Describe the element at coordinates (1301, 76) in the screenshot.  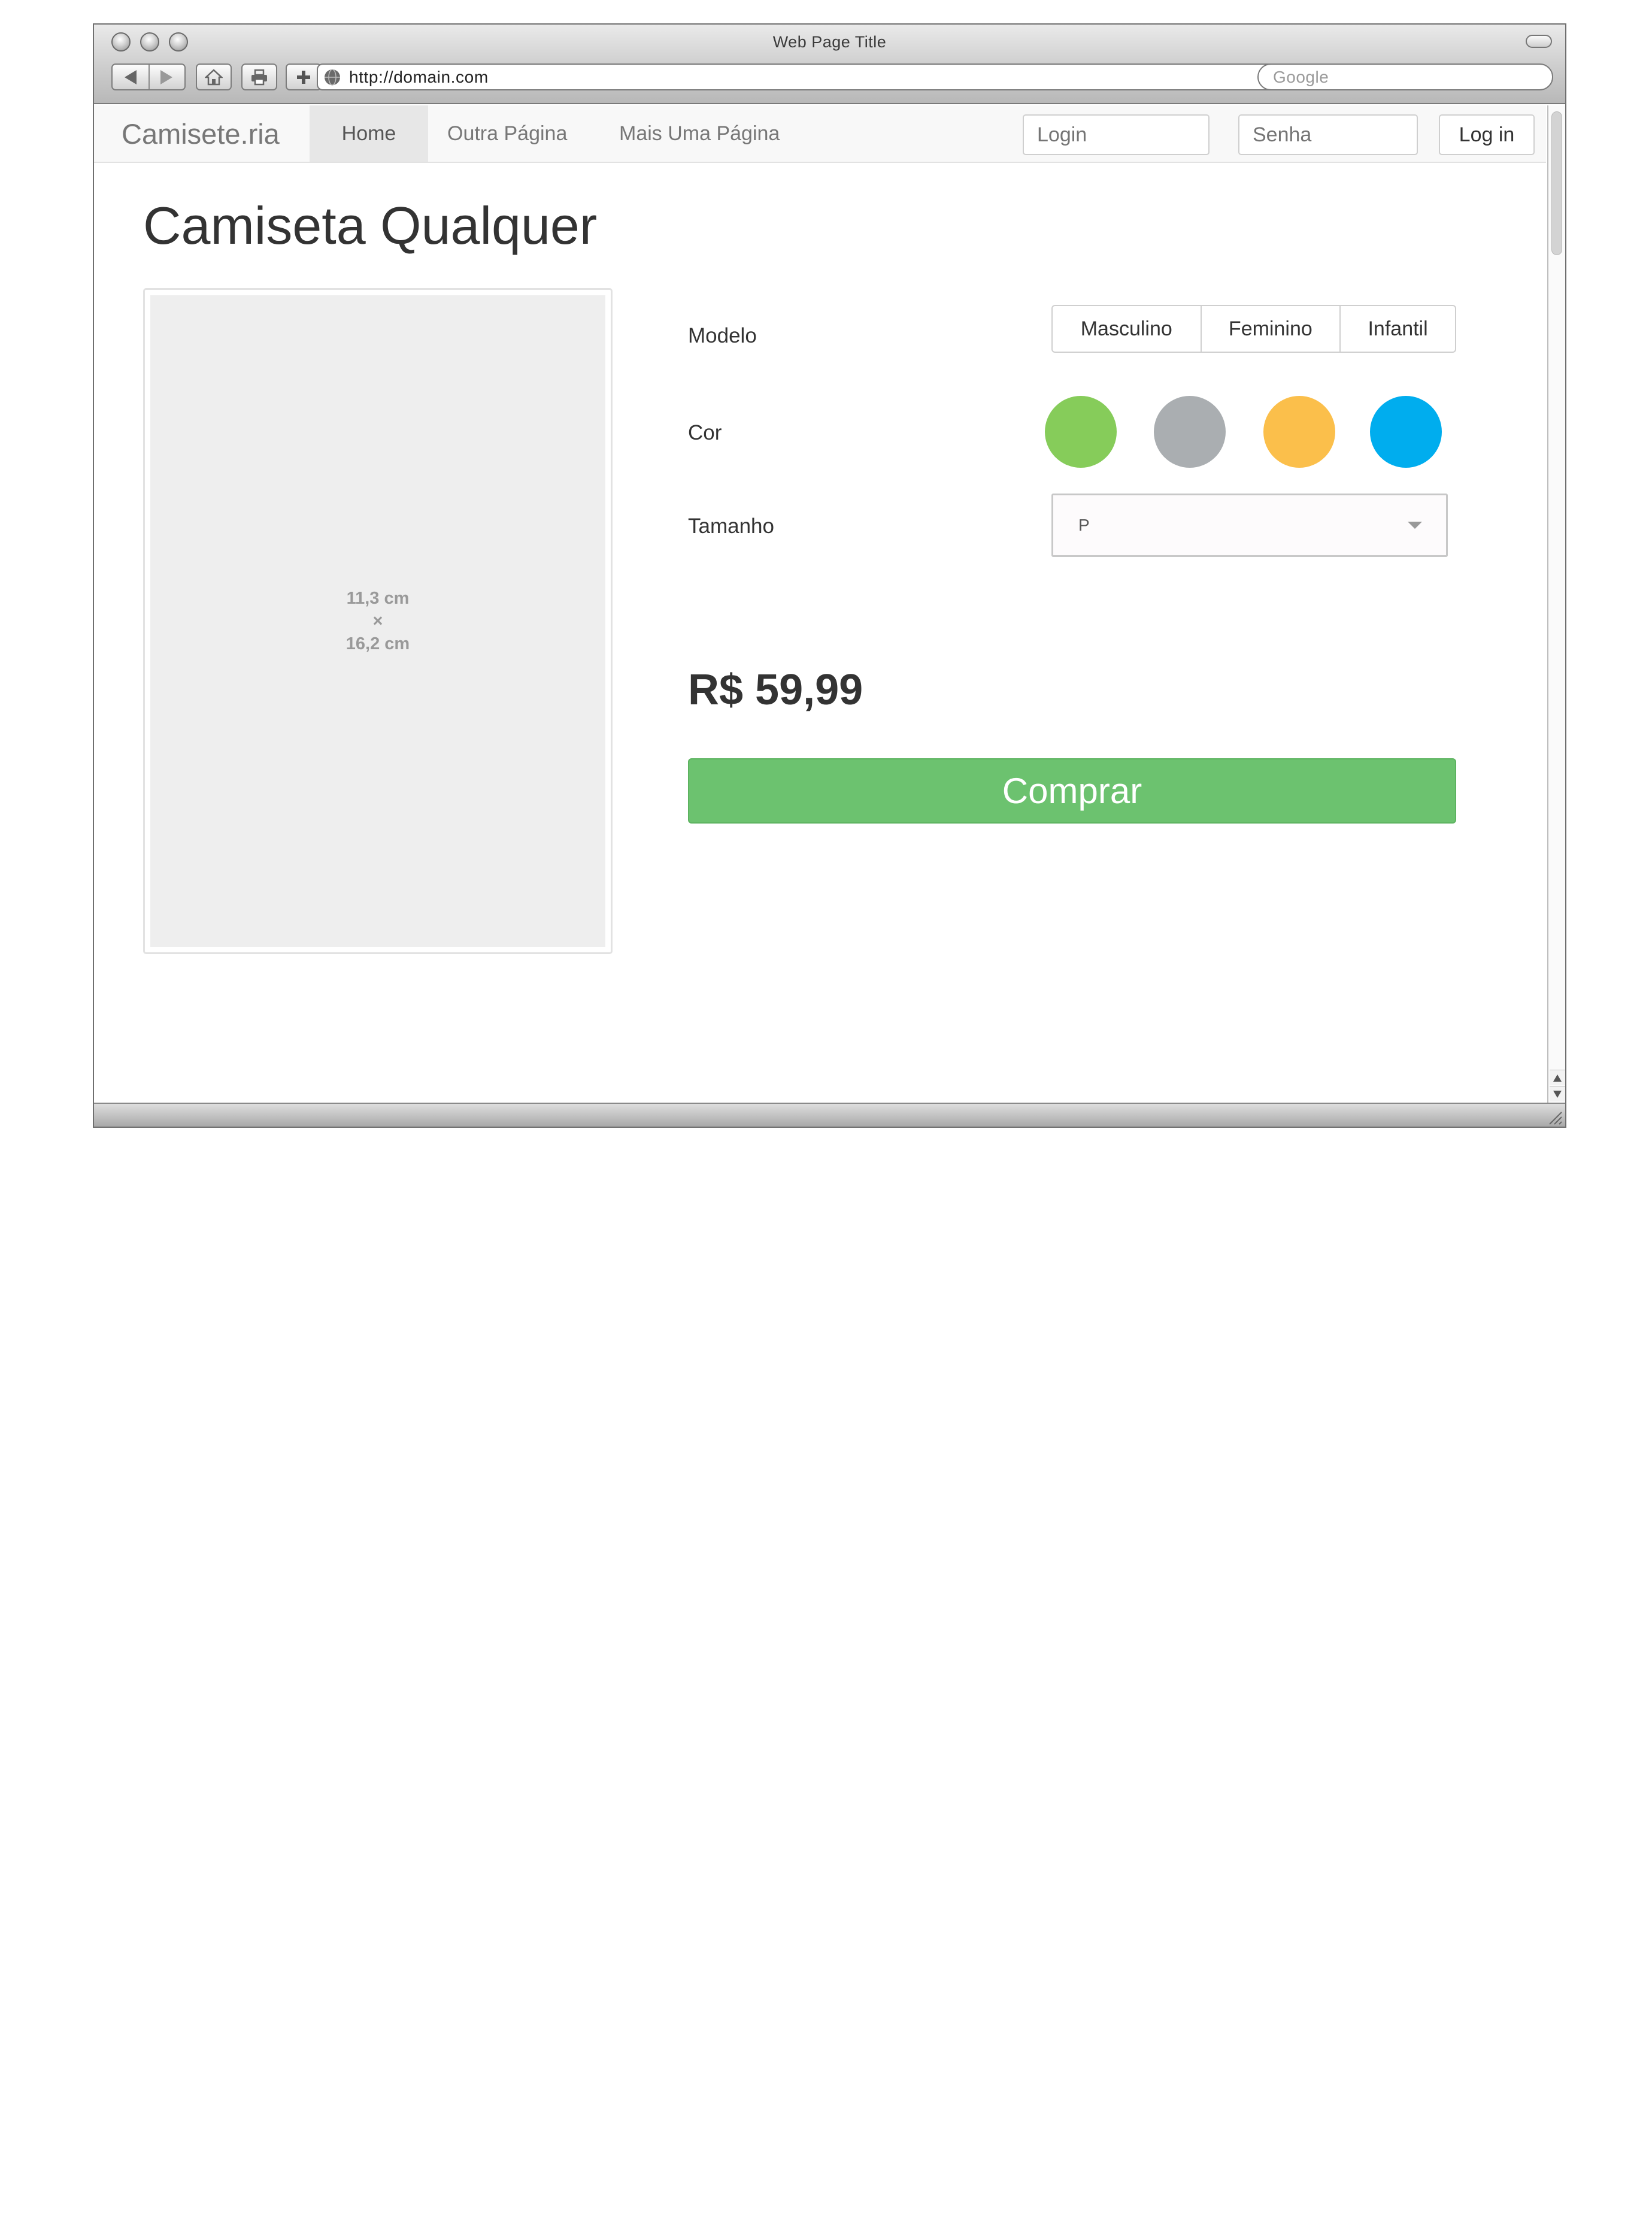
I see `search-placeholder: Google` at that location.